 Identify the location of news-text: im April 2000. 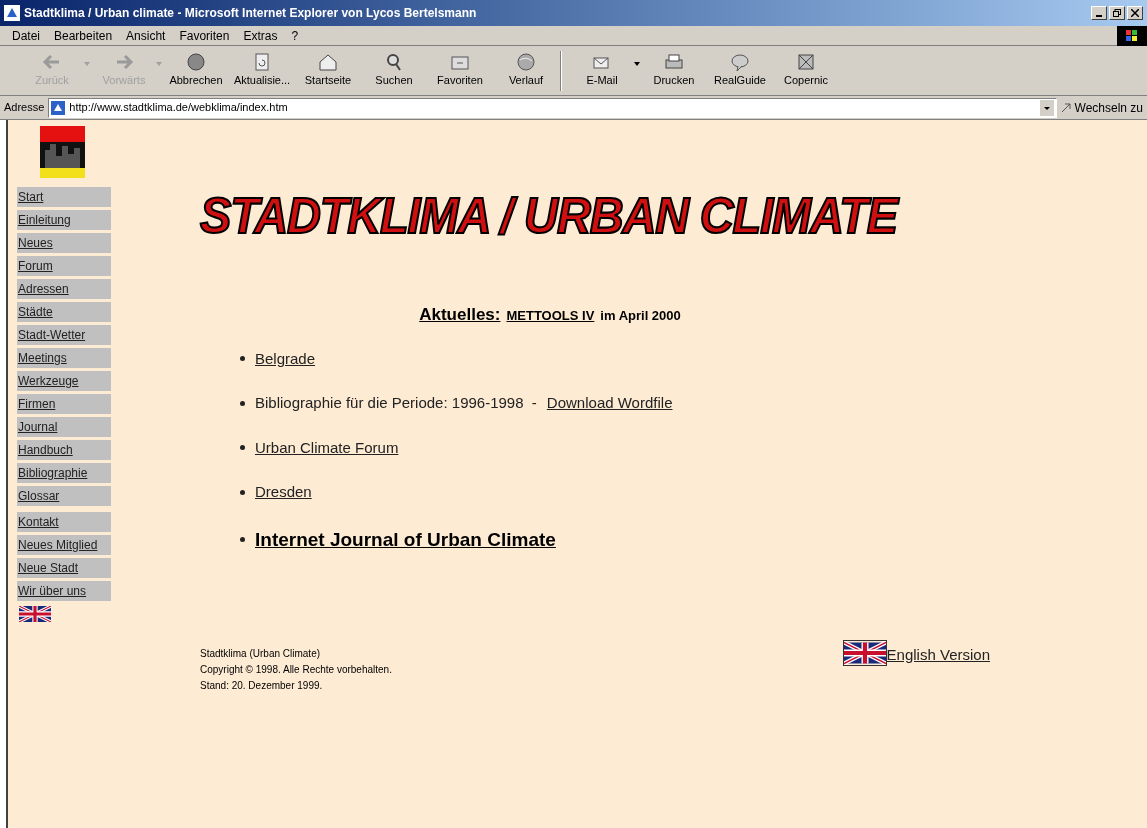
(640, 316).